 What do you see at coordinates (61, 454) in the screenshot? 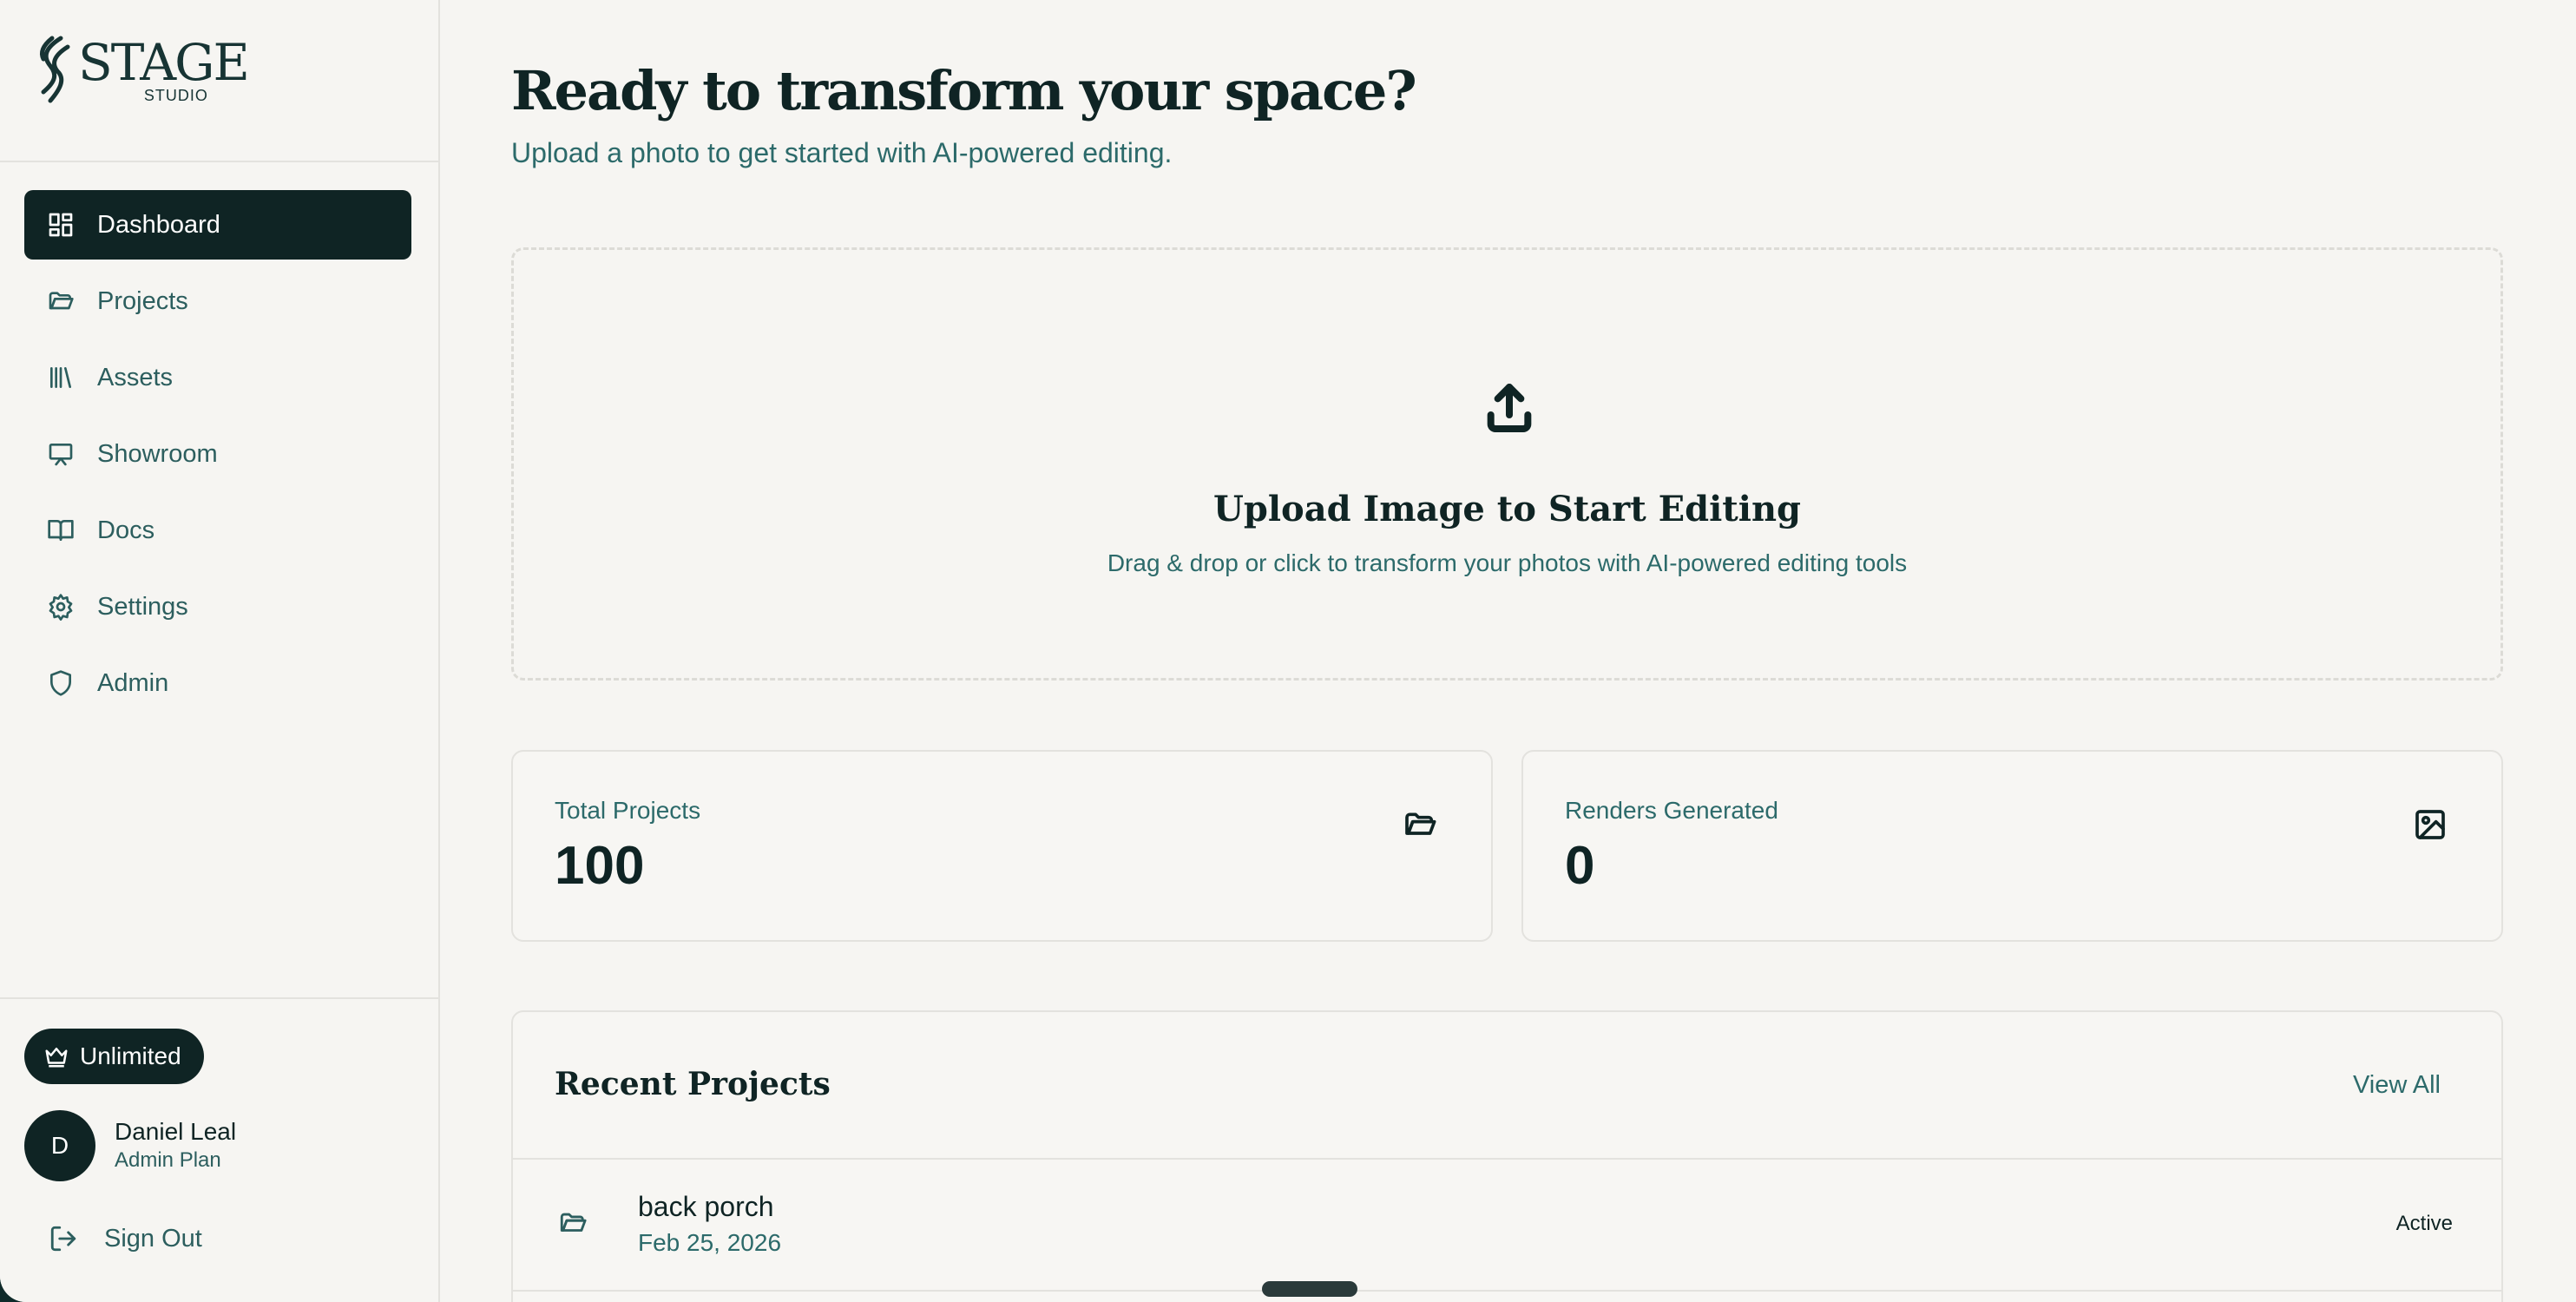
I see `presentation-icon` at bounding box center [61, 454].